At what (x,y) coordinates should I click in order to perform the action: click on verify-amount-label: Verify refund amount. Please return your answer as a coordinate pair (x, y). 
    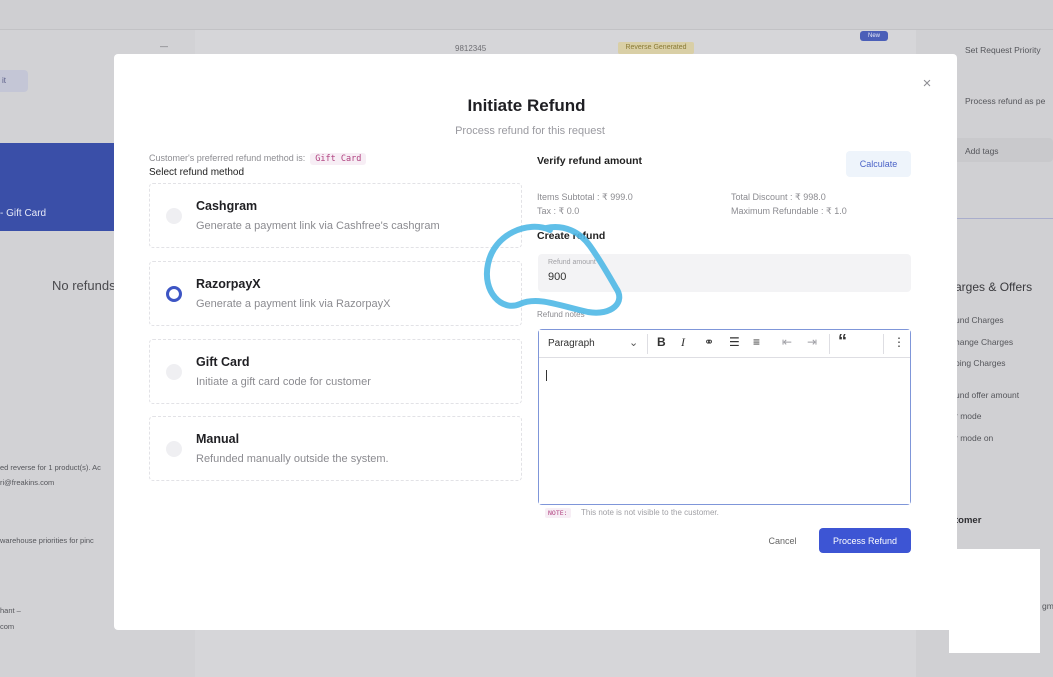
    Looking at the image, I should click on (590, 161).